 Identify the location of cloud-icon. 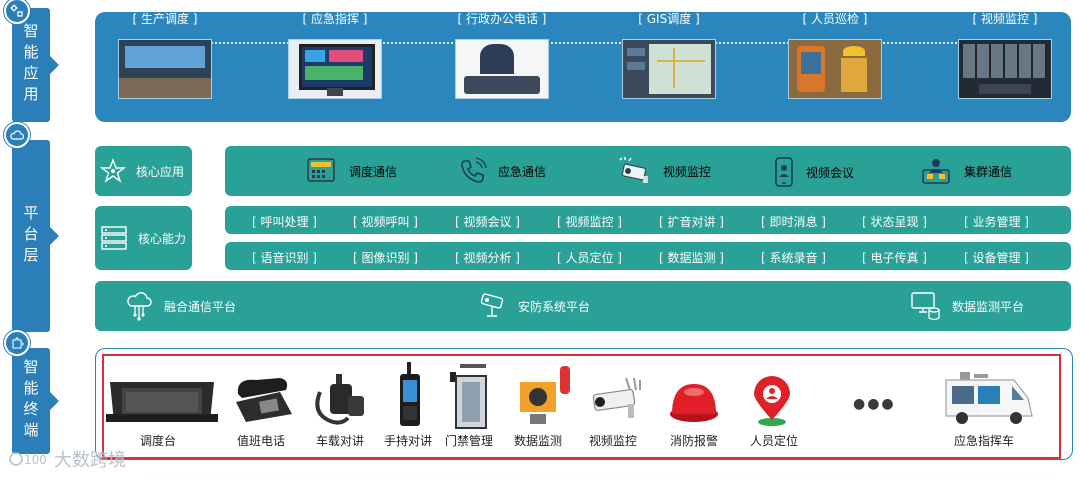
(17, 135).